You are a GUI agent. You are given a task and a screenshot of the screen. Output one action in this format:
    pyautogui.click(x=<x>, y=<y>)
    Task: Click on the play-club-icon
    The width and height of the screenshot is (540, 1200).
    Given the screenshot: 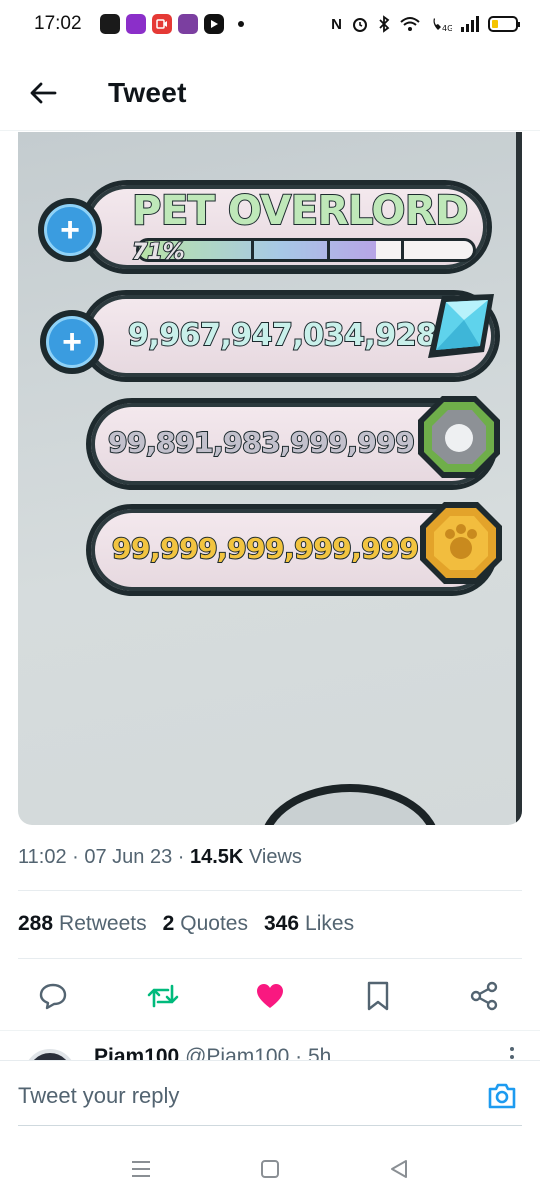 What is the action you would take?
    pyautogui.click(x=110, y=24)
    